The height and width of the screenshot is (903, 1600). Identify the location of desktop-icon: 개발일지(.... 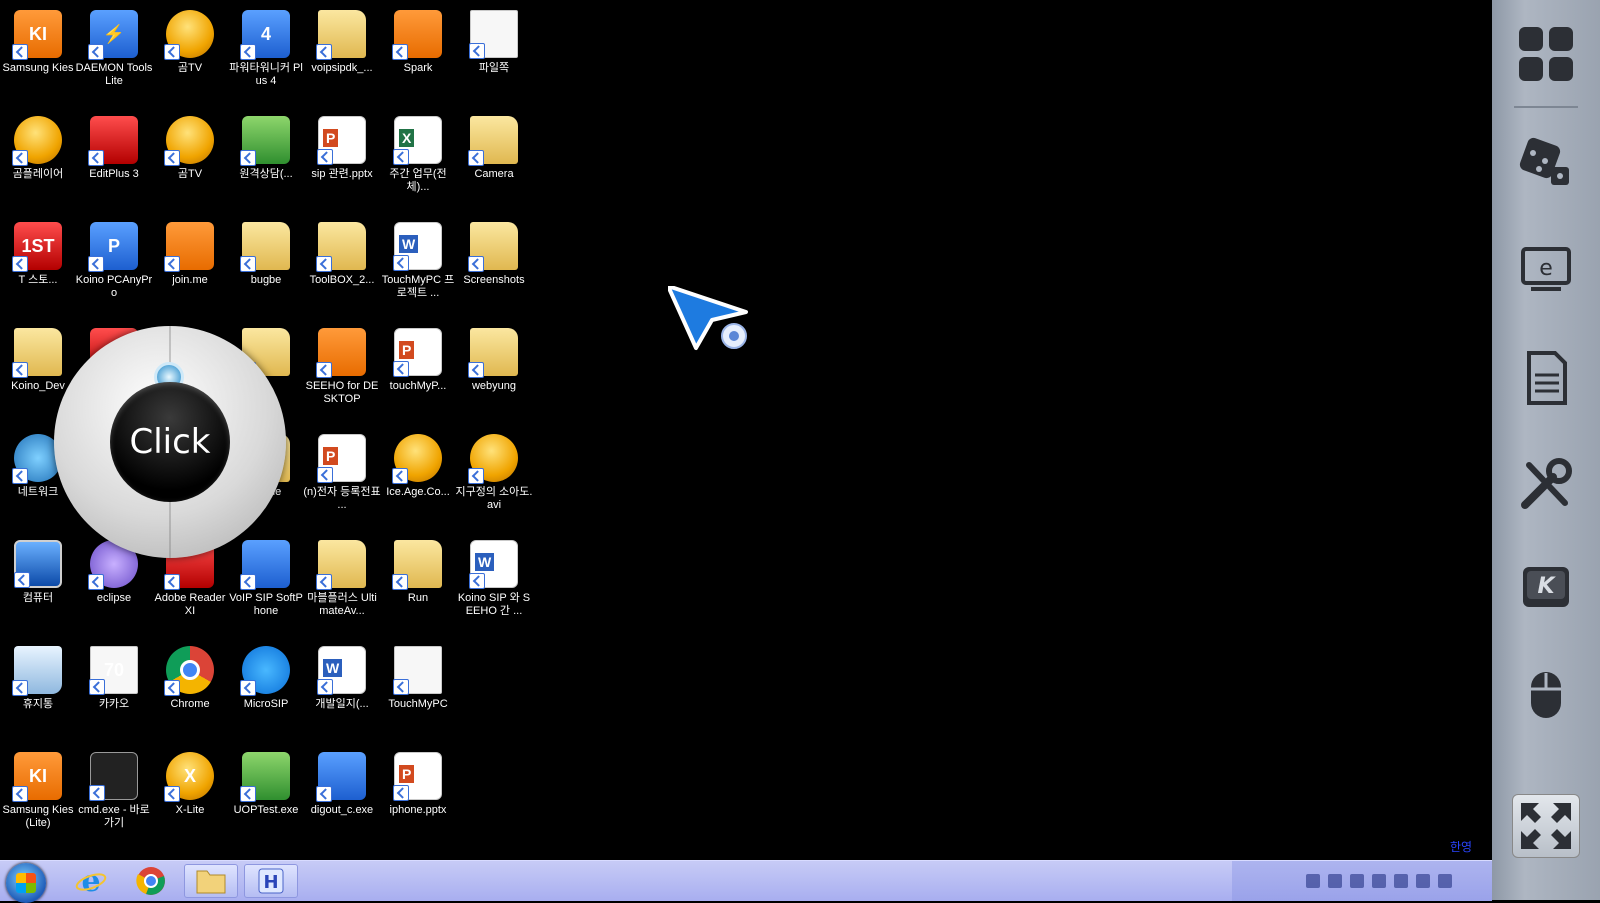
(342, 696).